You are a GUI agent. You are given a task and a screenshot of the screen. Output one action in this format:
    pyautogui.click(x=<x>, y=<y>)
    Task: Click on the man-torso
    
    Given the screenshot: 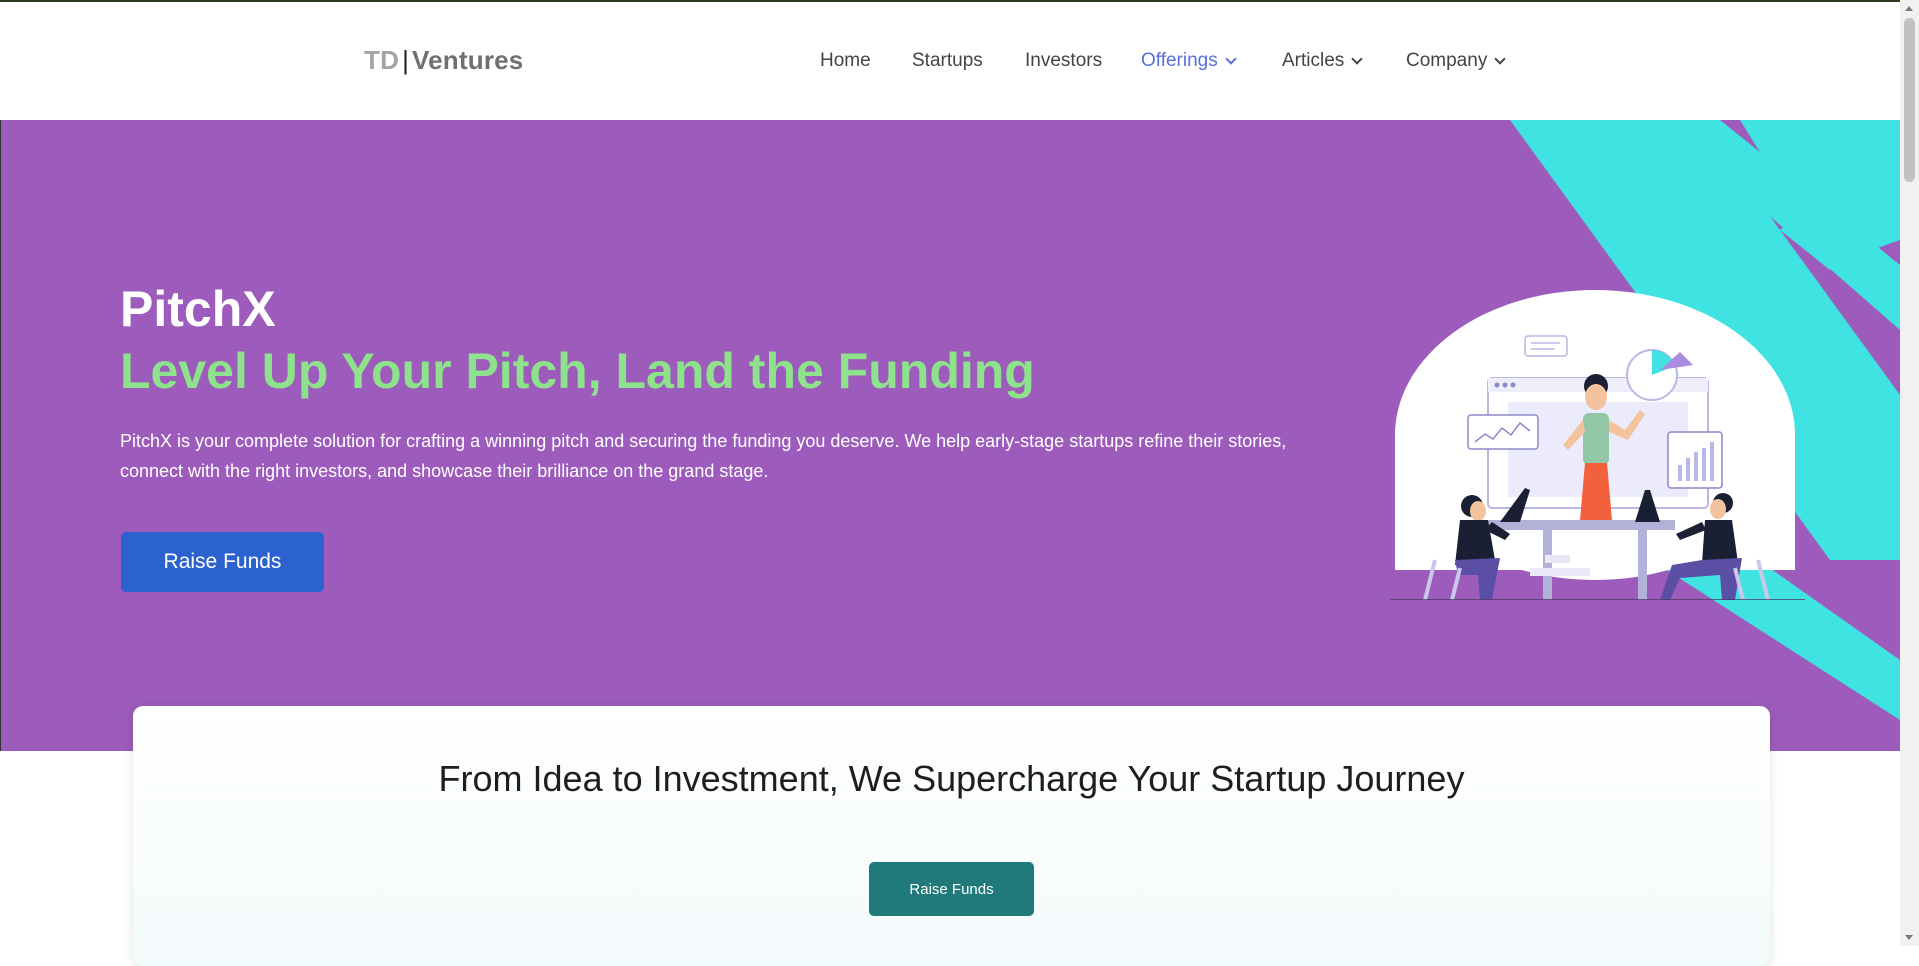 What is the action you would take?
    pyautogui.click(x=1720, y=541)
    